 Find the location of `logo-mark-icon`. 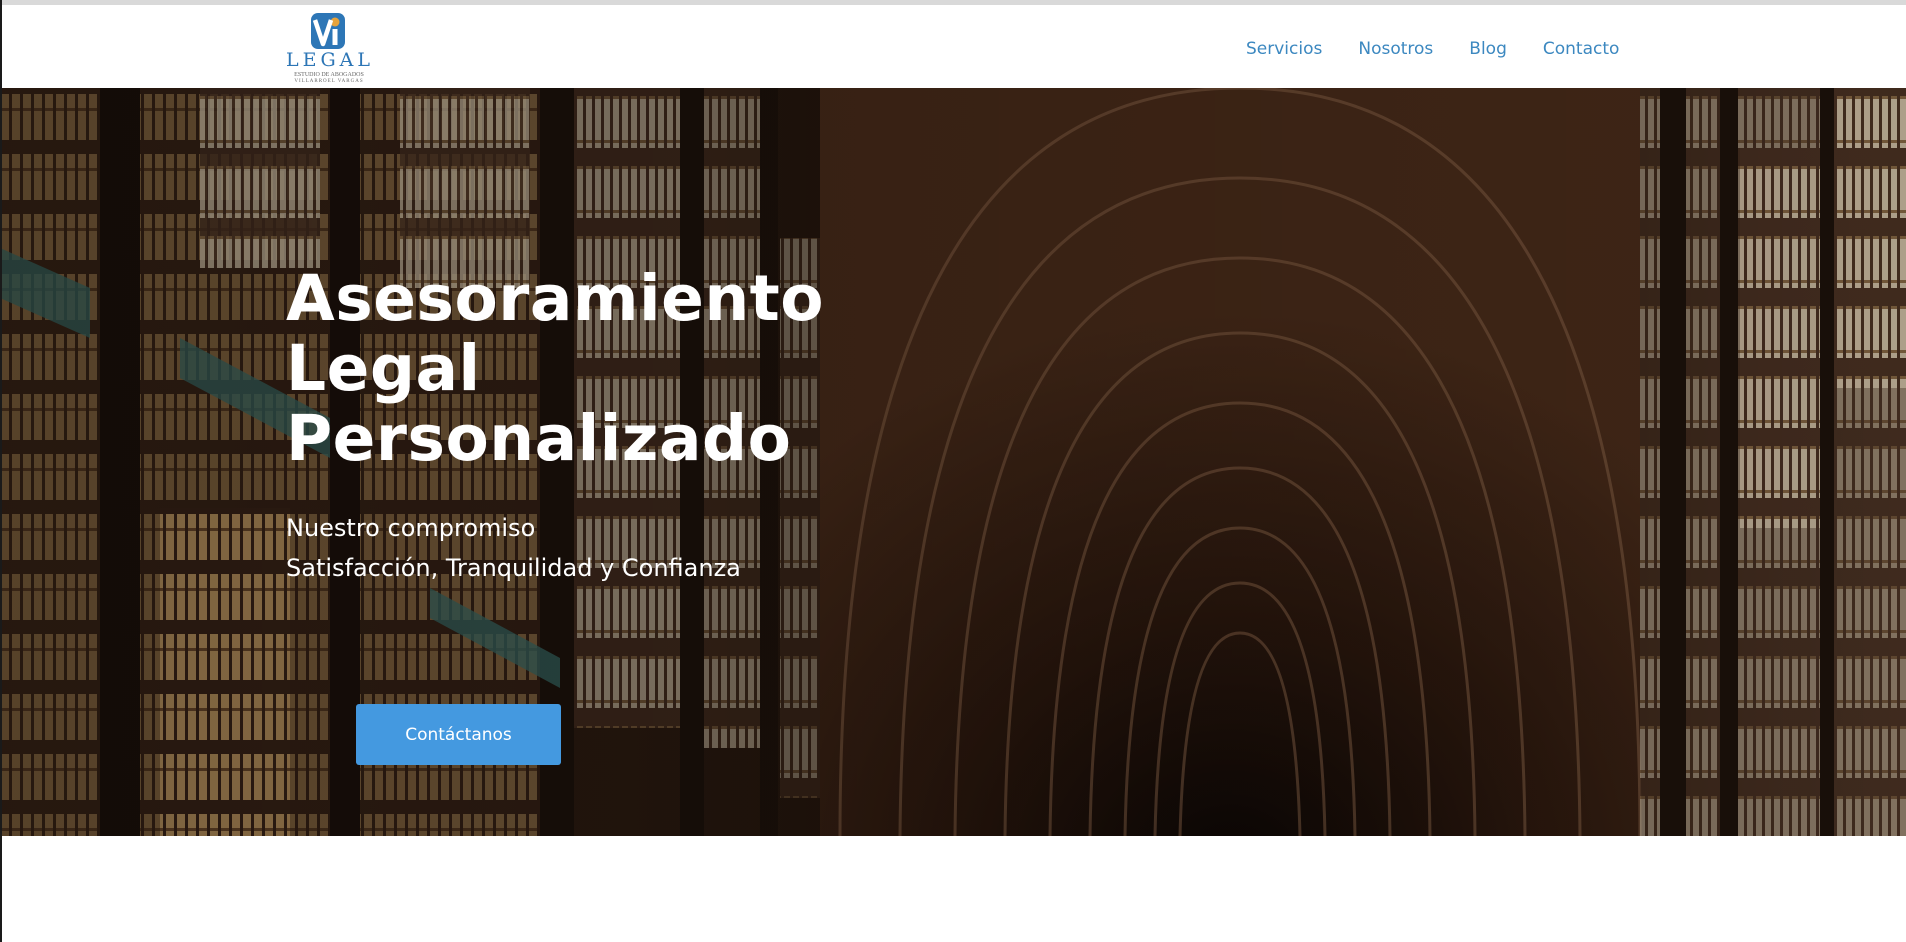

logo-mark-icon is located at coordinates (328, 31).